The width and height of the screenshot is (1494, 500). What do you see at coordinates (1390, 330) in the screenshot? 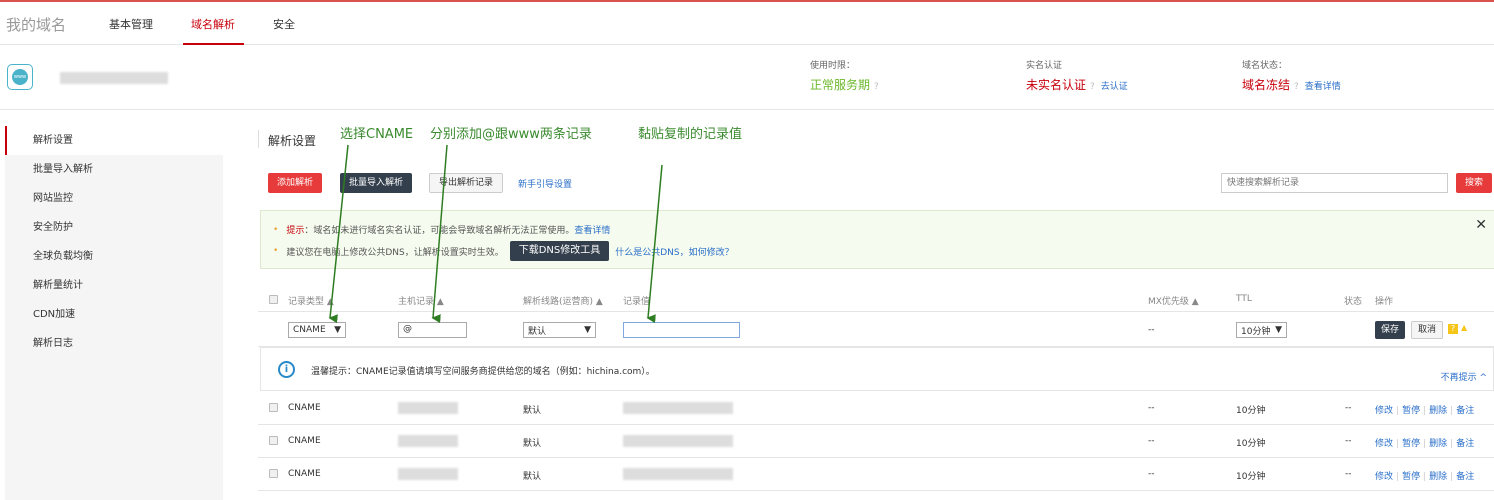
I see `save-button: 保存` at bounding box center [1390, 330].